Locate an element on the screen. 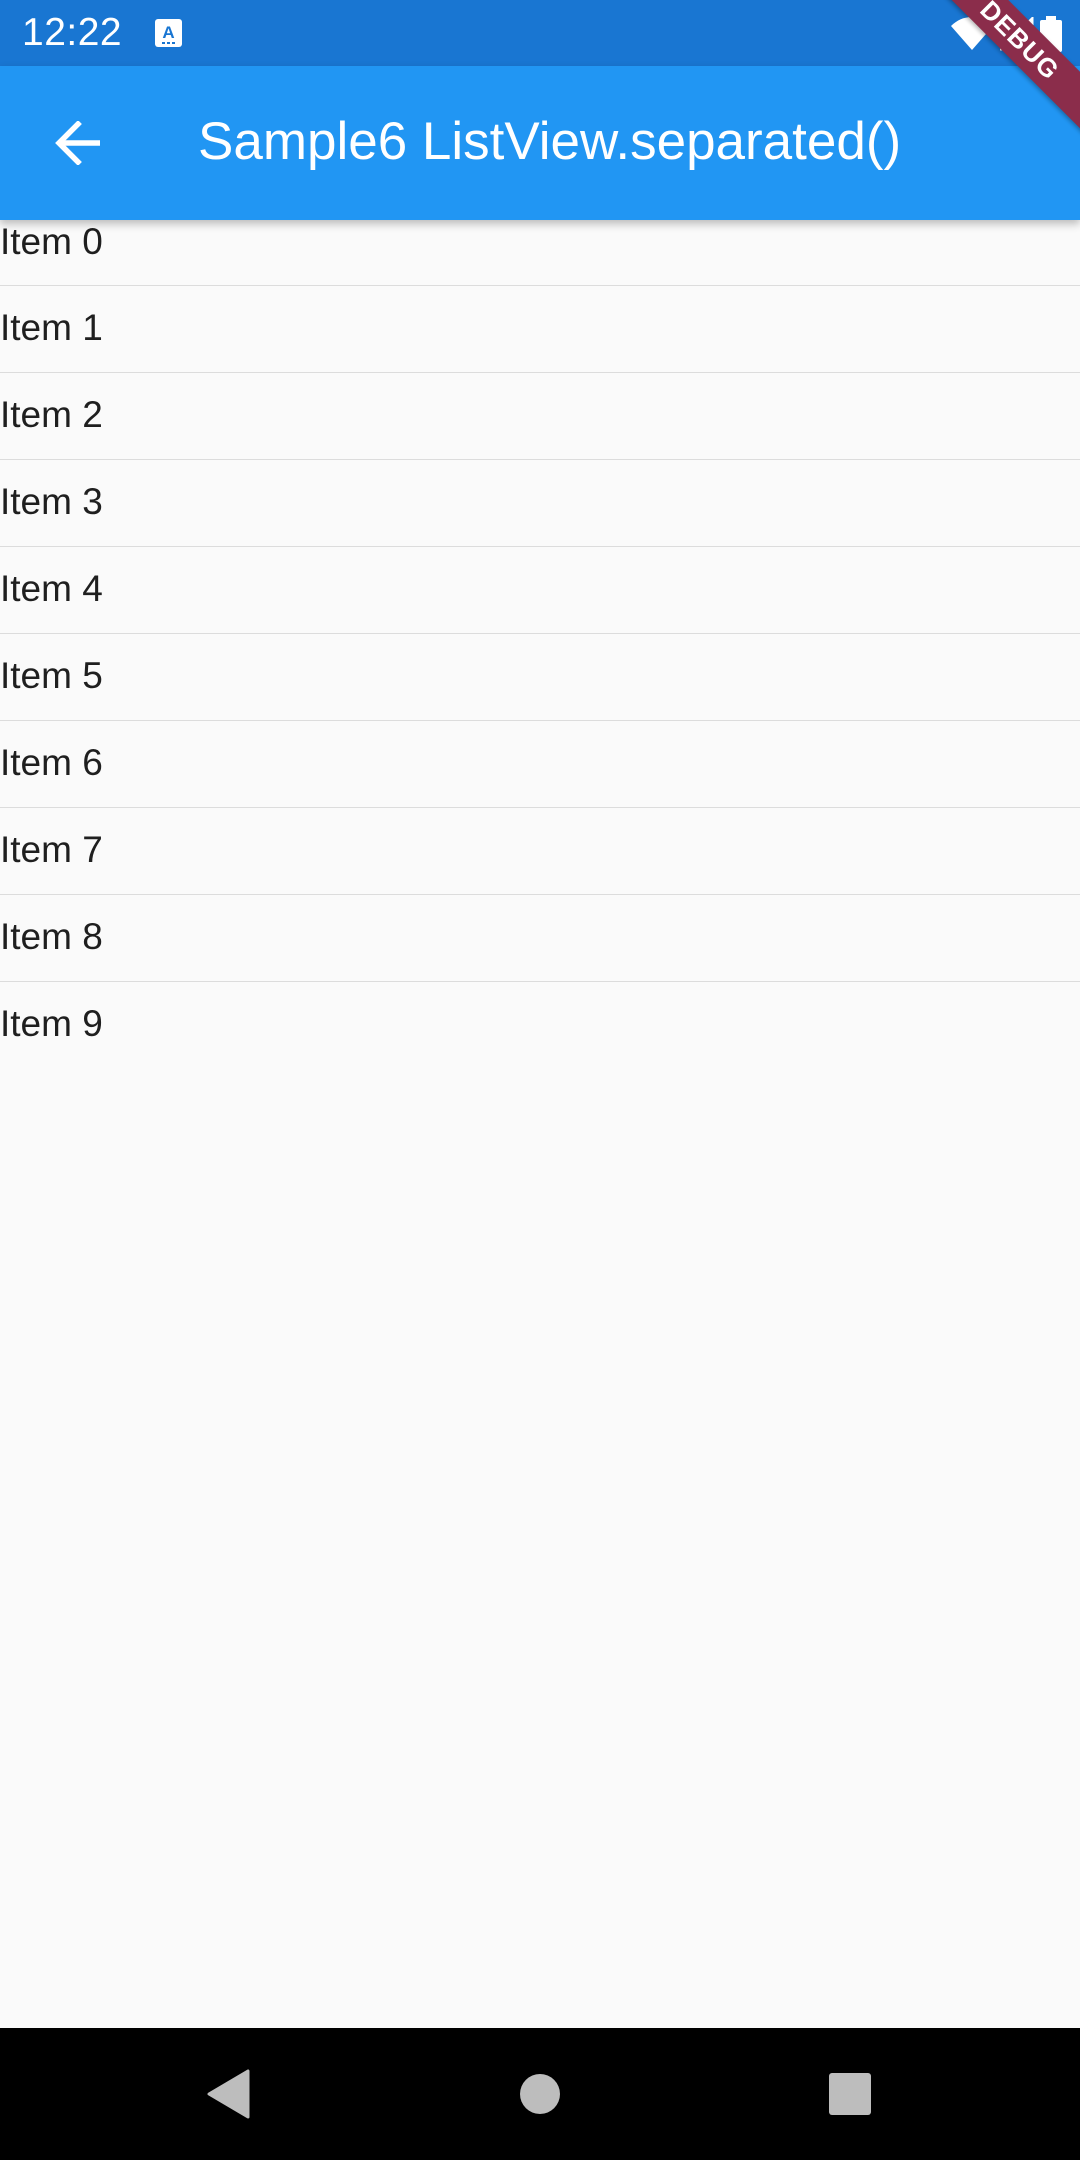  list-item-label: Item 3 is located at coordinates (51, 501).